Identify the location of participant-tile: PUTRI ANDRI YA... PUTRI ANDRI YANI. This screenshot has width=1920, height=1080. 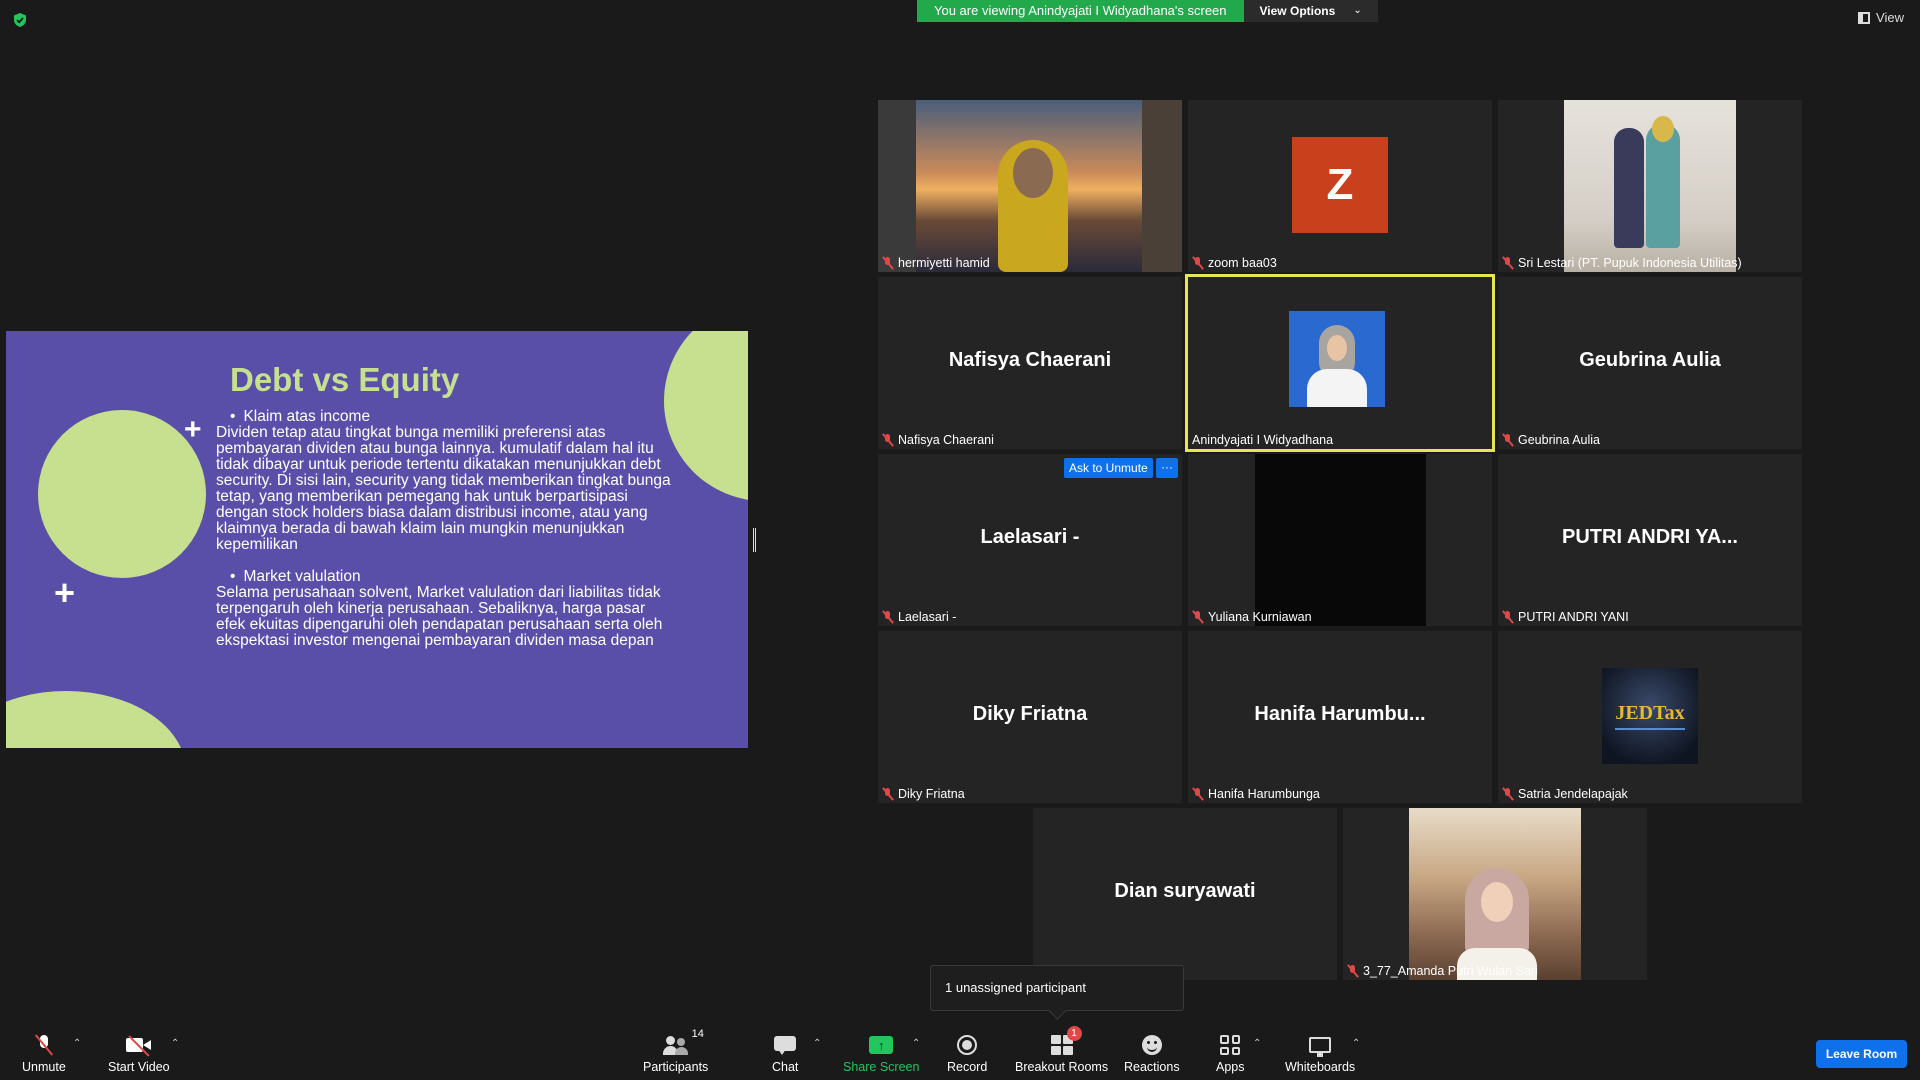
(1650, 540).